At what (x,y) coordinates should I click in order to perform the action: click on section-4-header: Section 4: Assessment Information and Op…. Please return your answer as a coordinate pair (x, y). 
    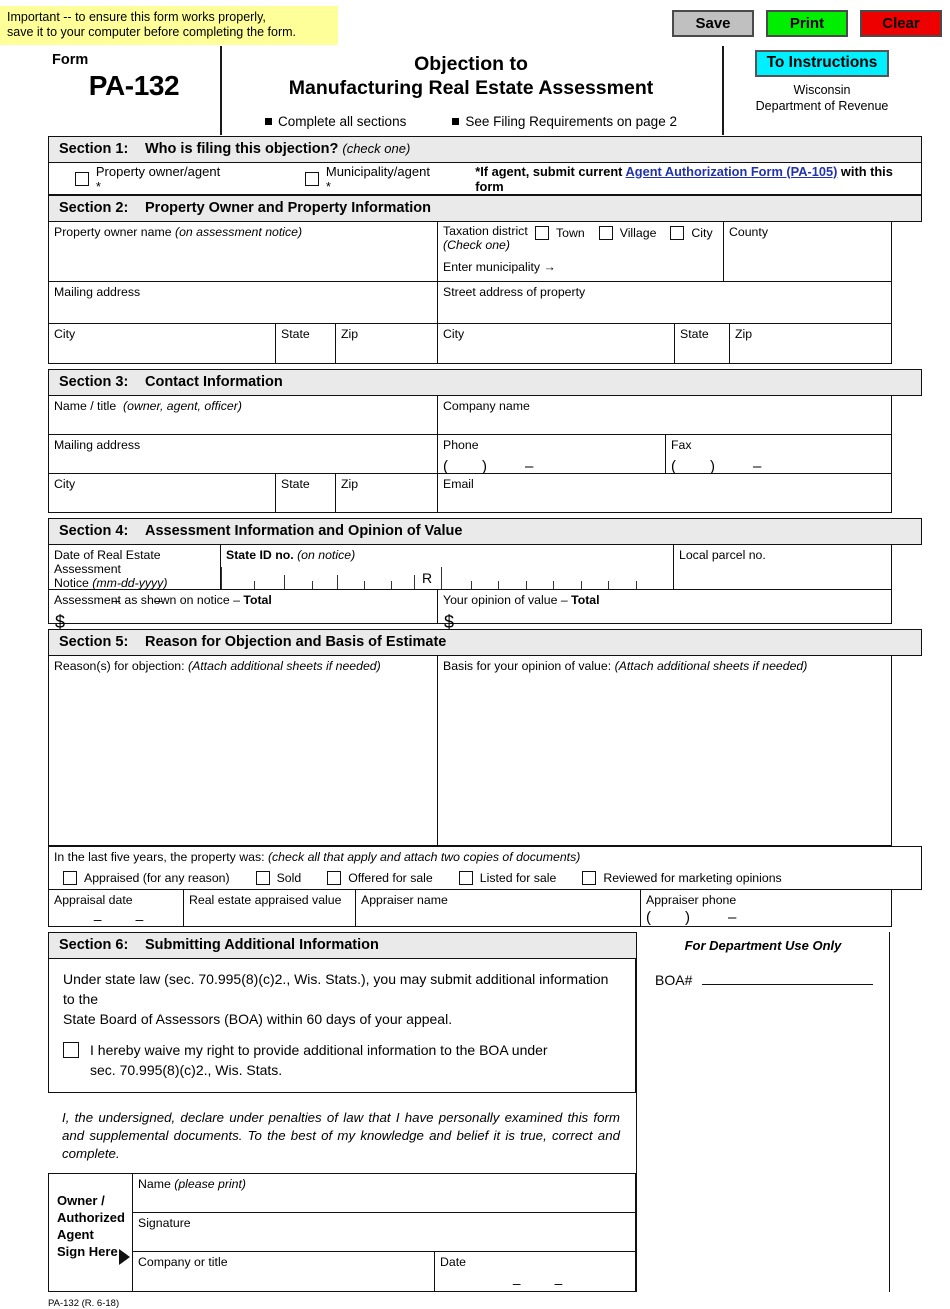
    Looking at the image, I should click on (485, 531).